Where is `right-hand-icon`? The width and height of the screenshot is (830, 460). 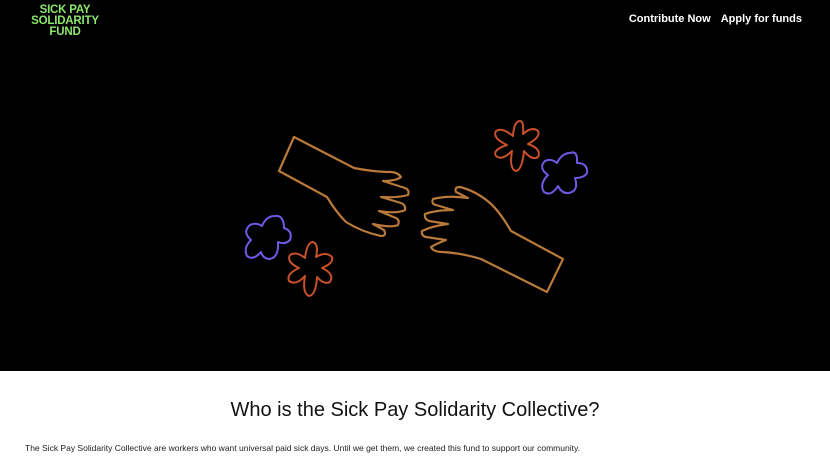 right-hand-icon is located at coordinates (492, 239).